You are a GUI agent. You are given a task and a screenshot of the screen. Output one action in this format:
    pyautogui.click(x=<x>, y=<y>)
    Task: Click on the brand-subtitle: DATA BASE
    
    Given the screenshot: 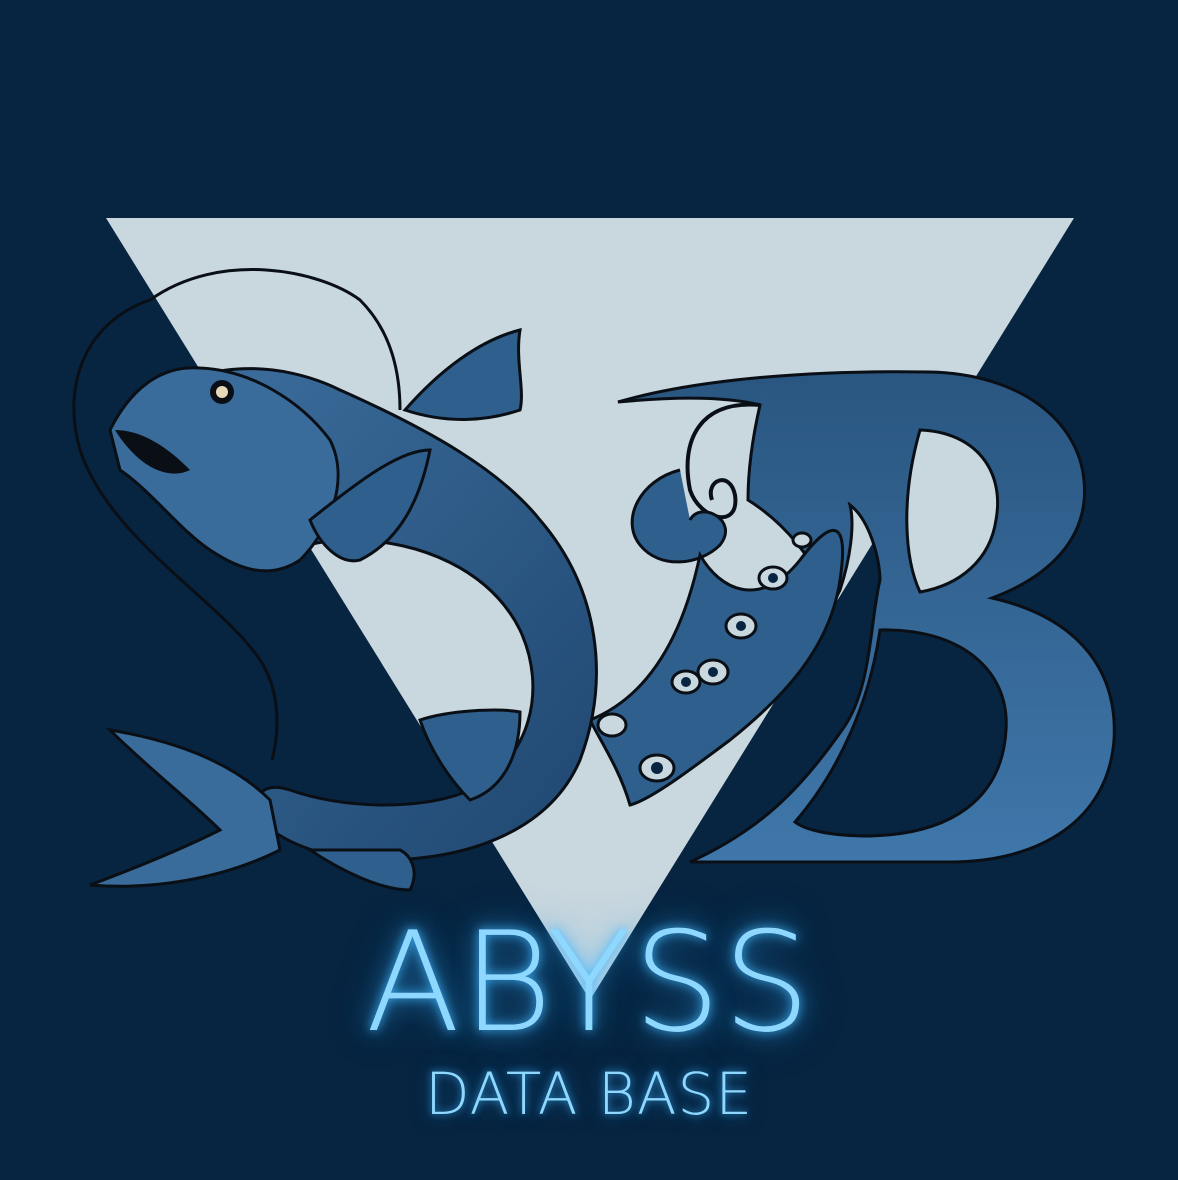 What is the action you would take?
    pyautogui.click(x=589, y=1094)
    